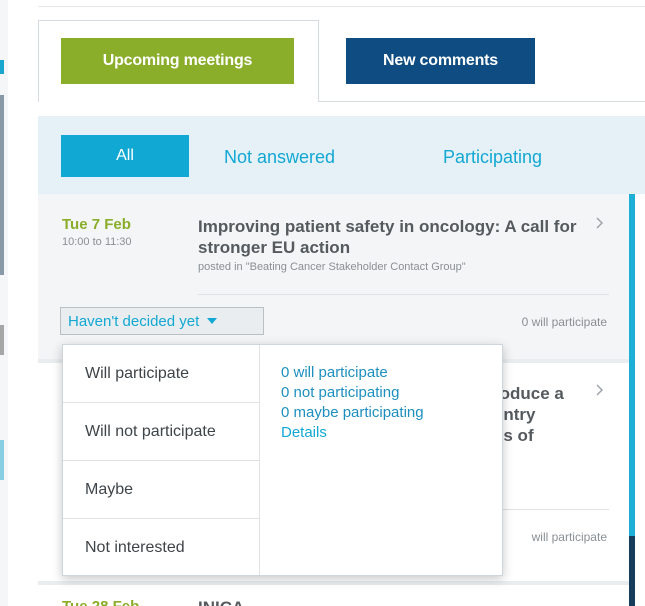  What do you see at coordinates (482, 101) in the screenshot?
I see `tab-divider` at bounding box center [482, 101].